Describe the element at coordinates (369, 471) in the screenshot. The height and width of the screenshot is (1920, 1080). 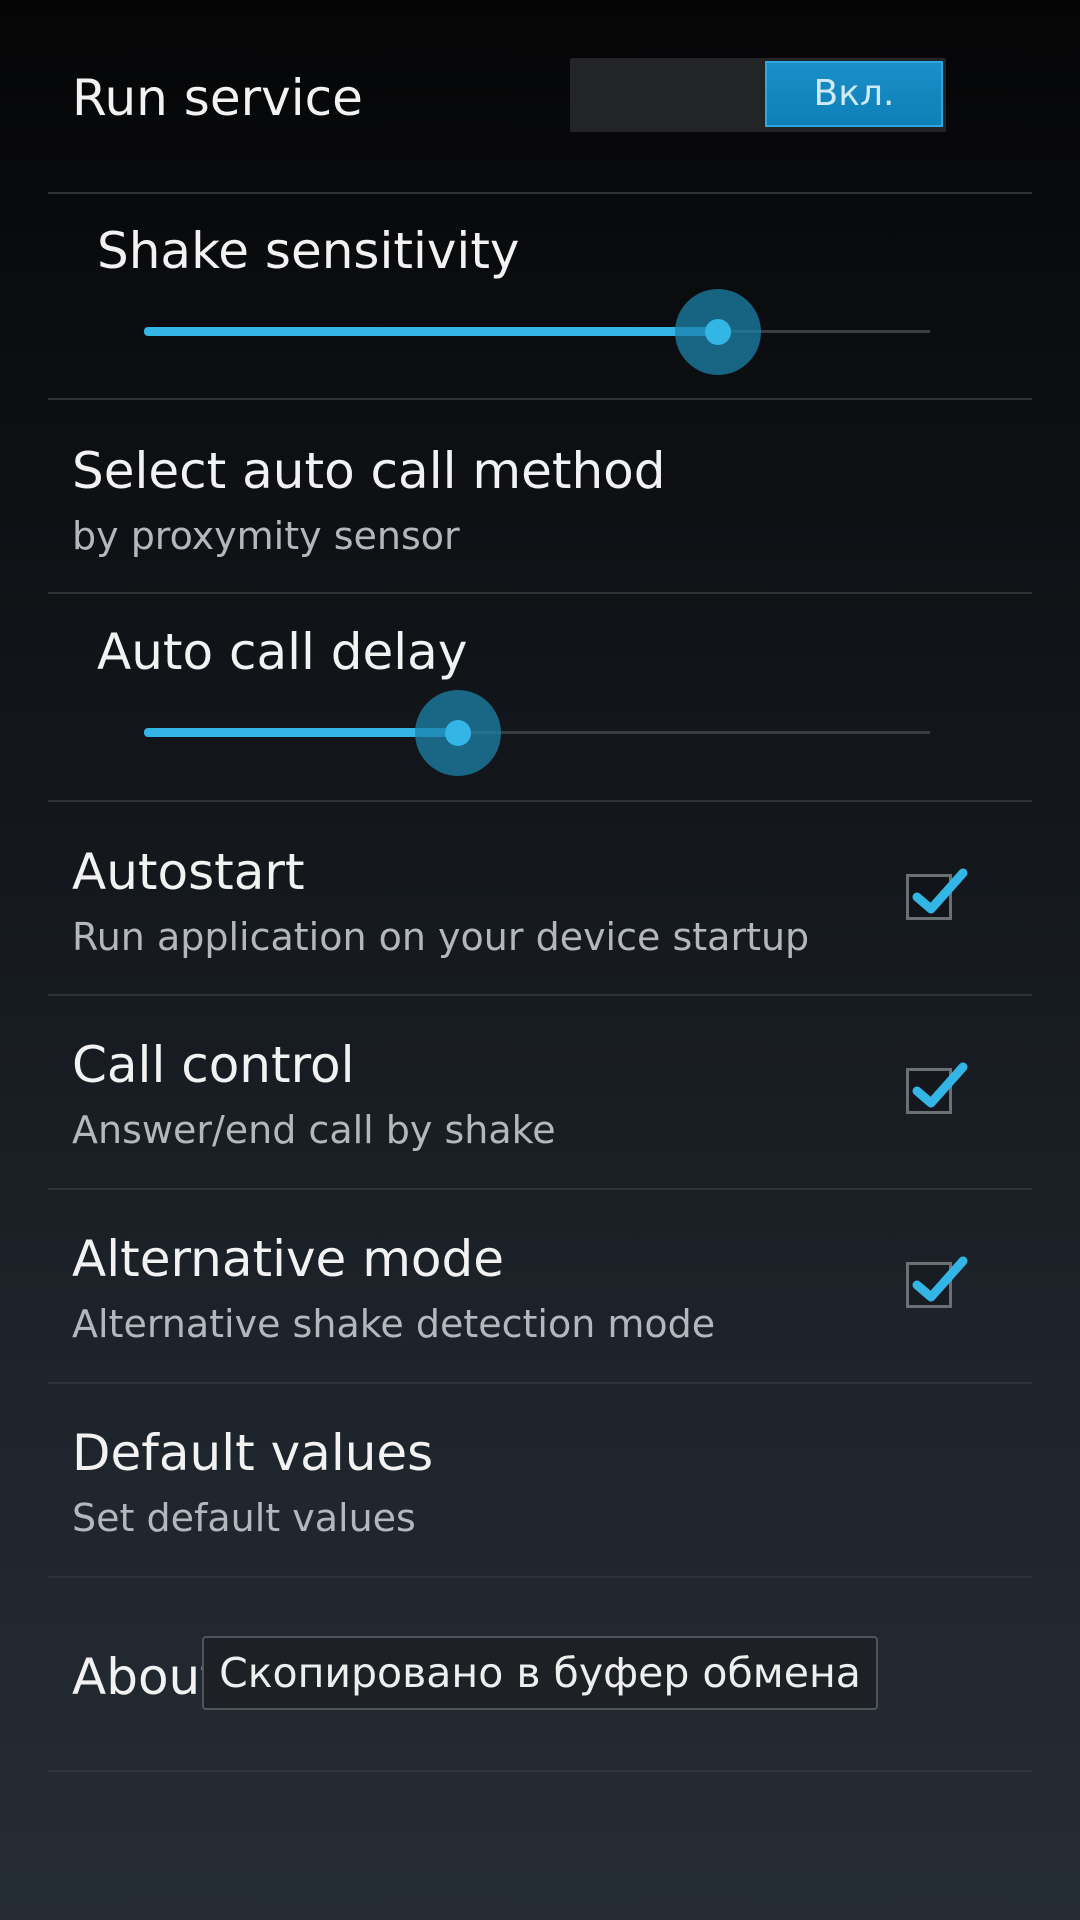
I see `auto-call-method-title: Select auto call method` at that location.